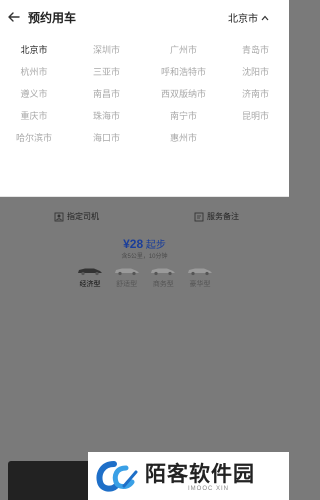 This screenshot has height=500, width=320. Describe the element at coordinates (183, 71) in the screenshot. I see `city-option: 呼和浩特市` at that location.